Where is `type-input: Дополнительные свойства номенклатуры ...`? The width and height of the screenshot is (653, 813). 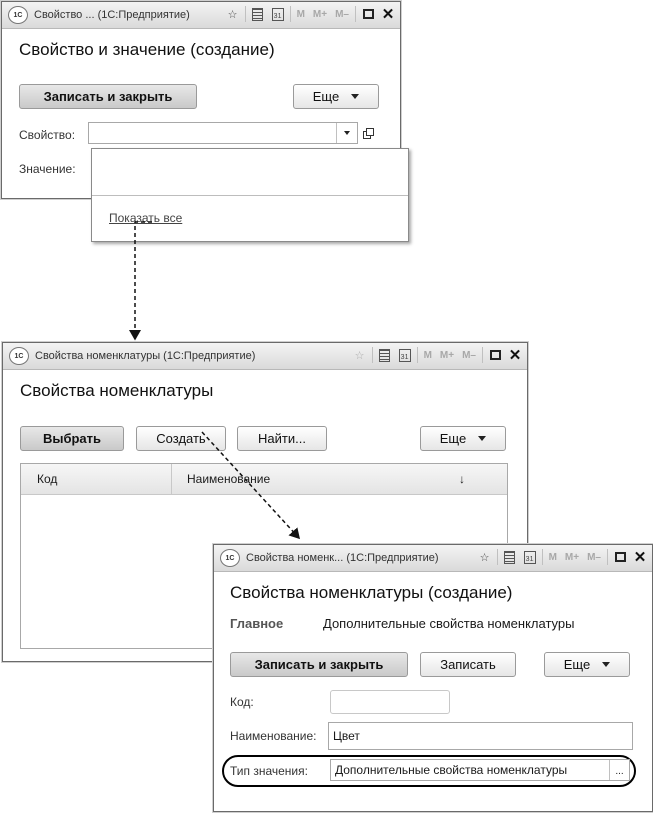 type-input: Дополнительные свойства номенклатуры ... is located at coordinates (480, 770).